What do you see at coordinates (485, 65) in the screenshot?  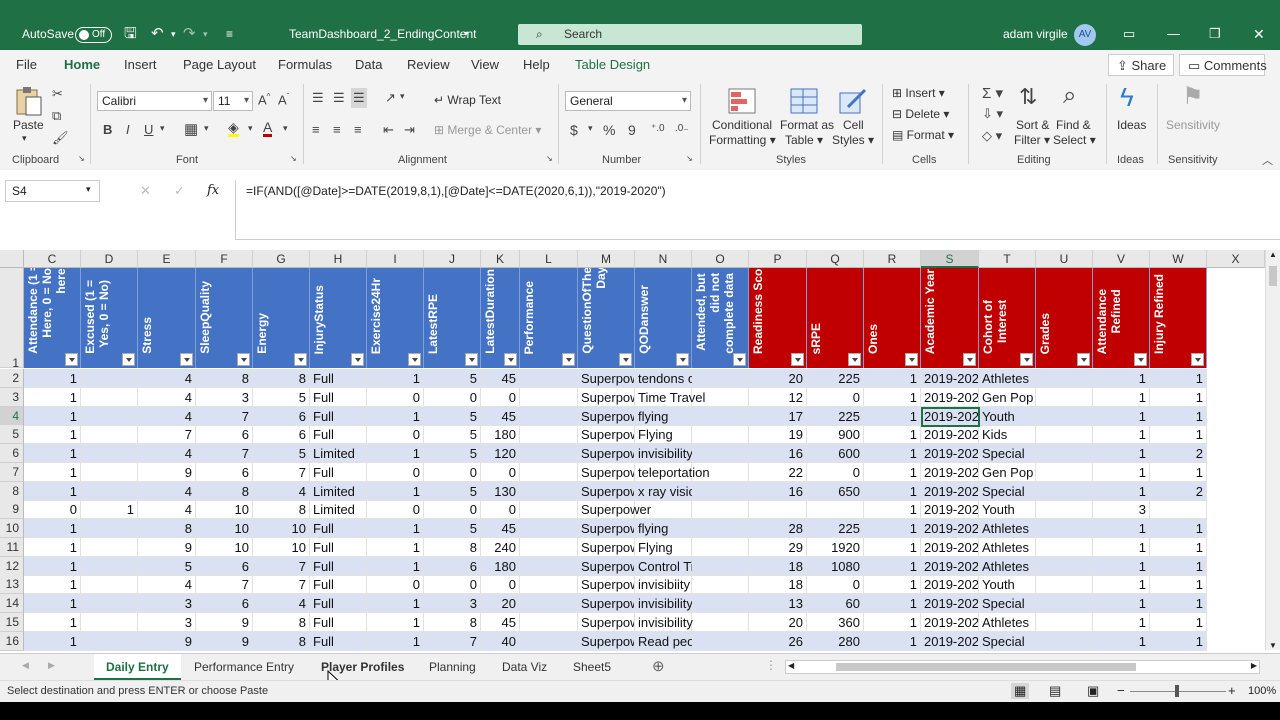 I see `menu-view: View` at bounding box center [485, 65].